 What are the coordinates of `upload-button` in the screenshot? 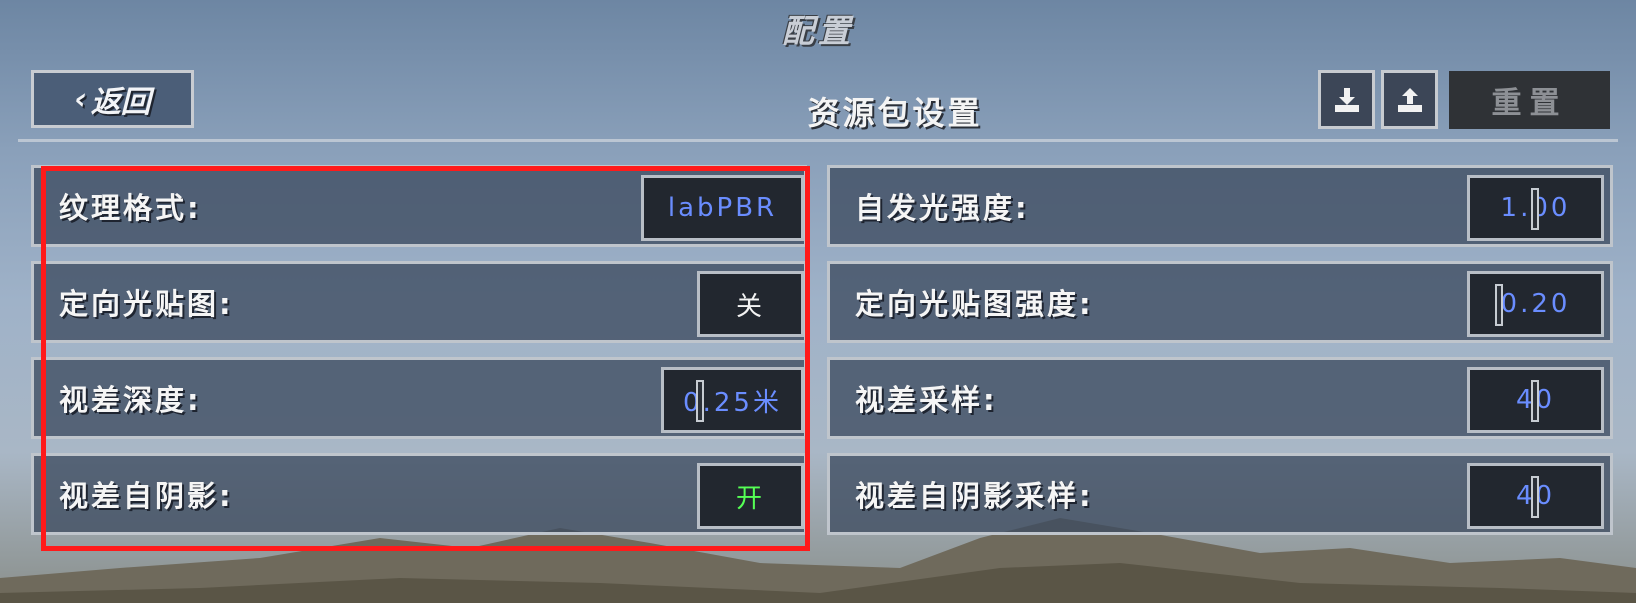 It's located at (1409, 99).